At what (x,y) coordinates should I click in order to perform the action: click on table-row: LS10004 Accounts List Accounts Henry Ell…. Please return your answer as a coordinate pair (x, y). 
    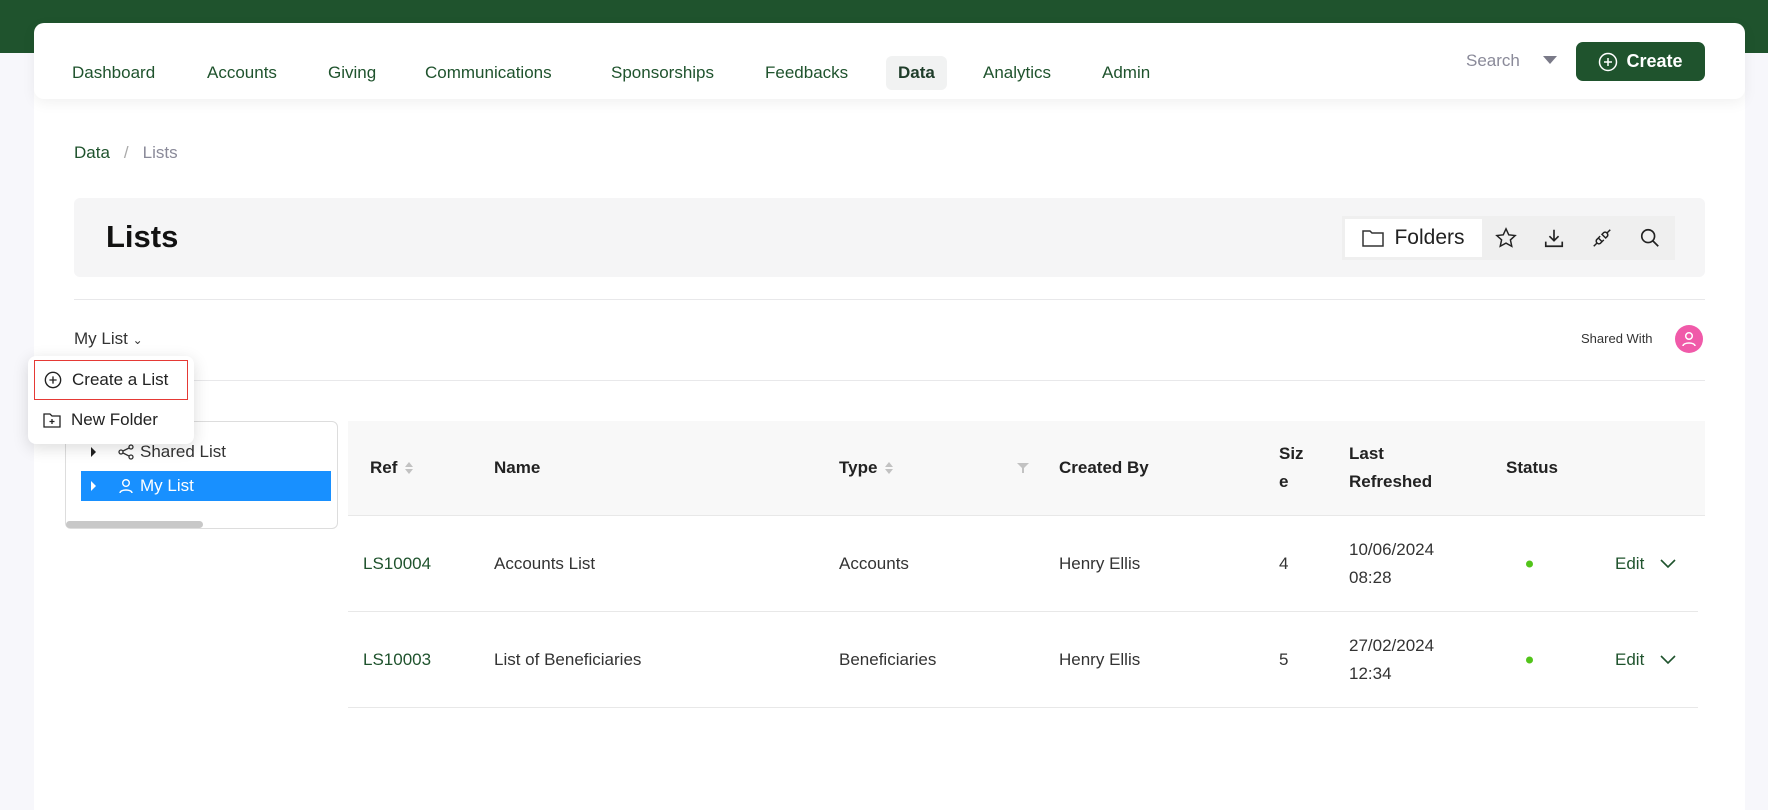
    Looking at the image, I should click on (1023, 564).